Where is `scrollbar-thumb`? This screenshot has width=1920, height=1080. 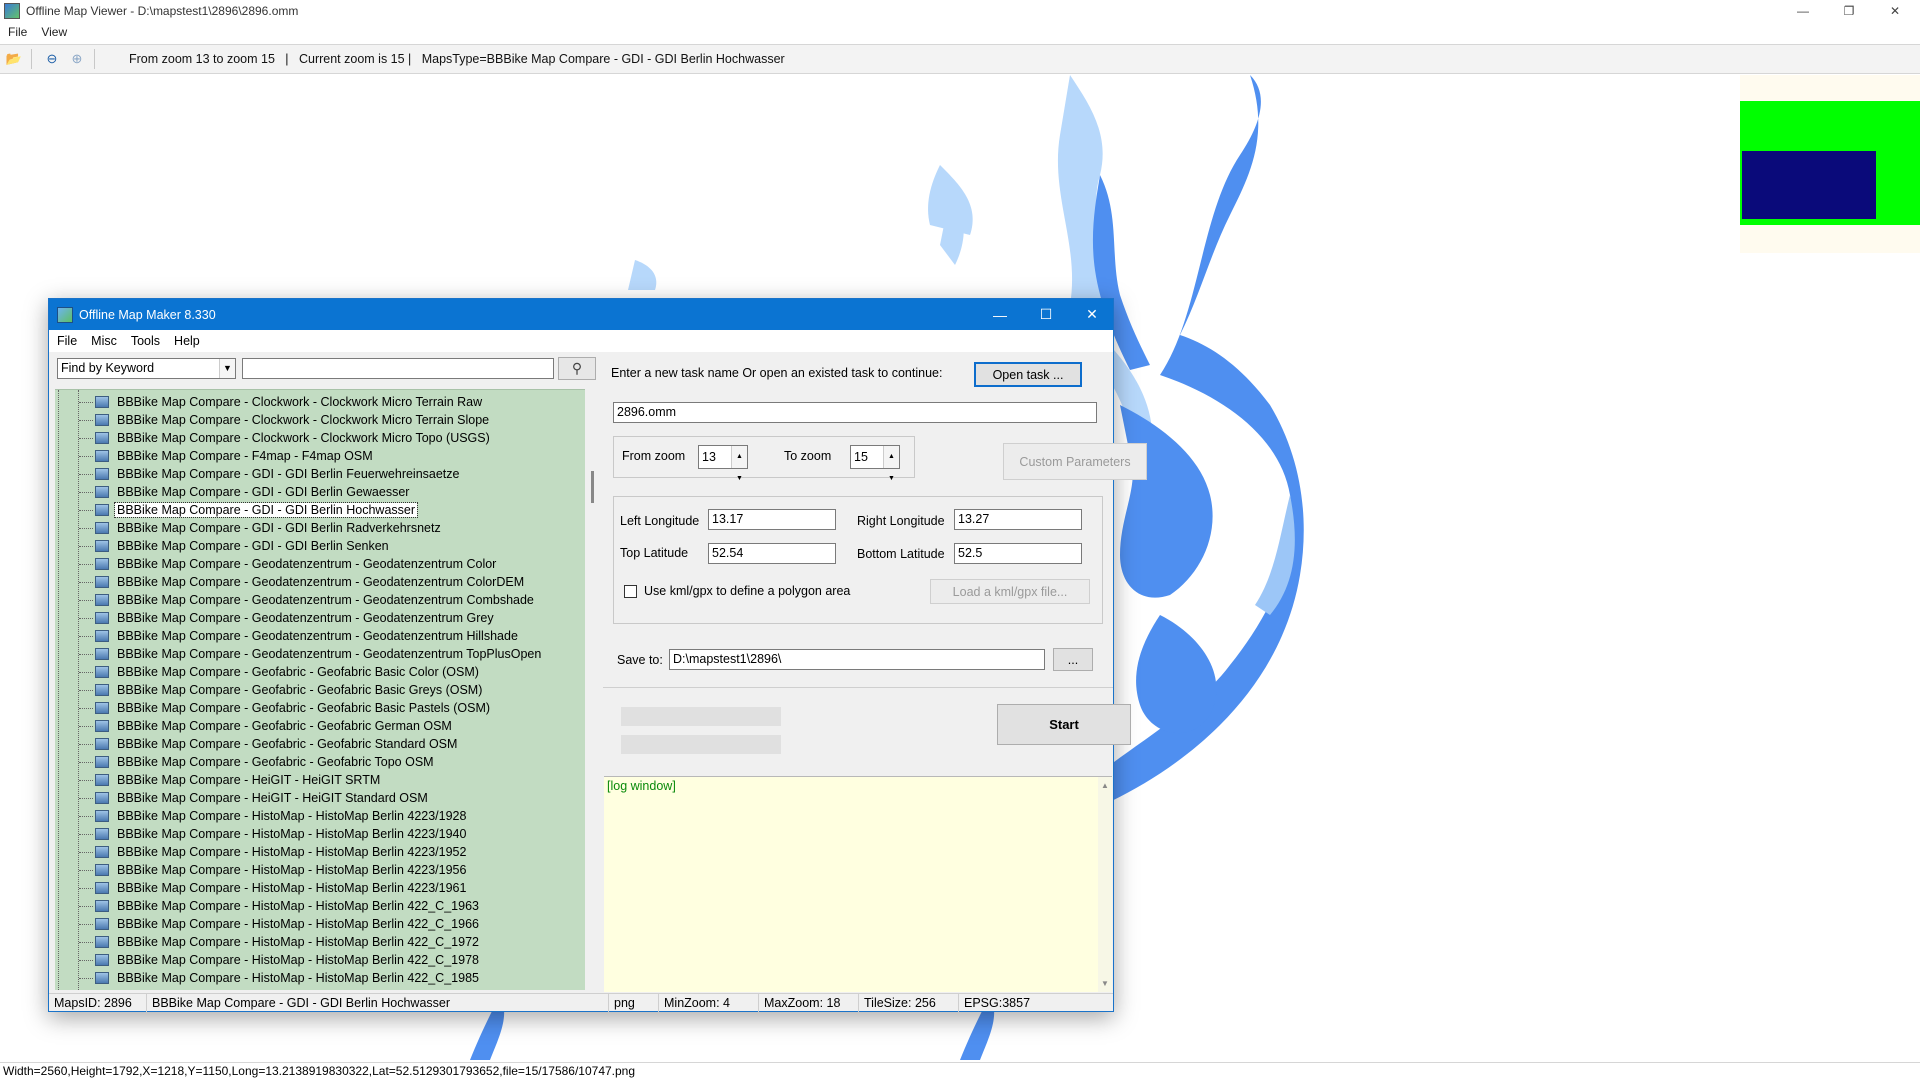 scrollbar-thumb is located at coordinates (592, 487).